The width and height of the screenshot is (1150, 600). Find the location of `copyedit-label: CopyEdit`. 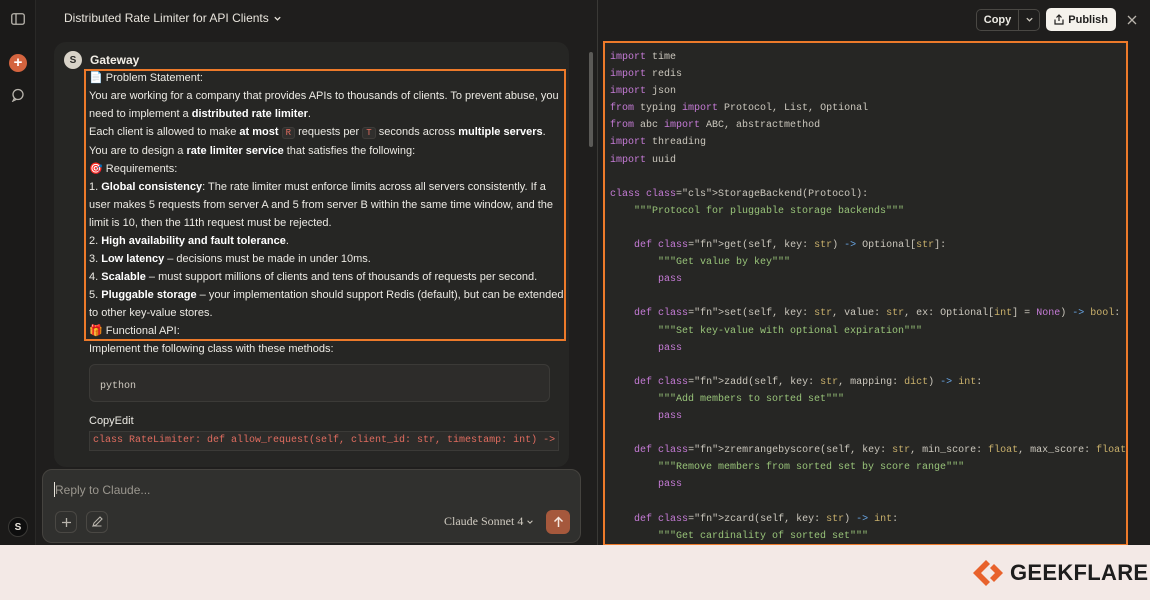

copyedit-label: CopyEdit is located at coordinates (111, 421).